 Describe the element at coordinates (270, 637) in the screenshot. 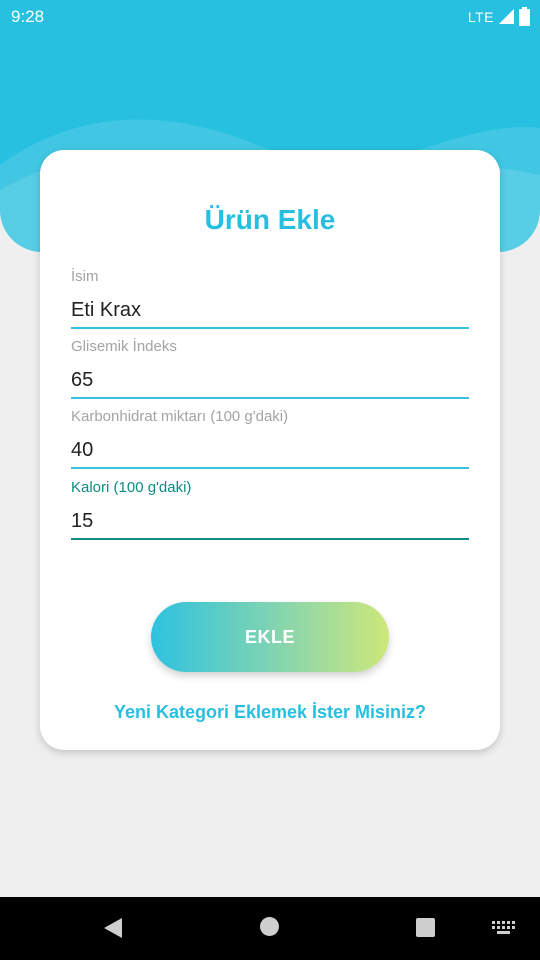

I see `add-button: EKLE` at that location.